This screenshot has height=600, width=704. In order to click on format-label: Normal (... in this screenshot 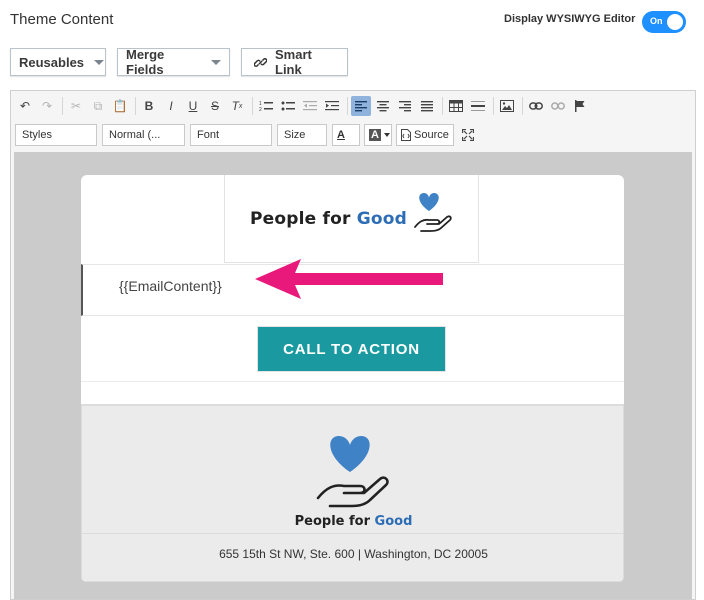, I will do `click(135, 135)`.